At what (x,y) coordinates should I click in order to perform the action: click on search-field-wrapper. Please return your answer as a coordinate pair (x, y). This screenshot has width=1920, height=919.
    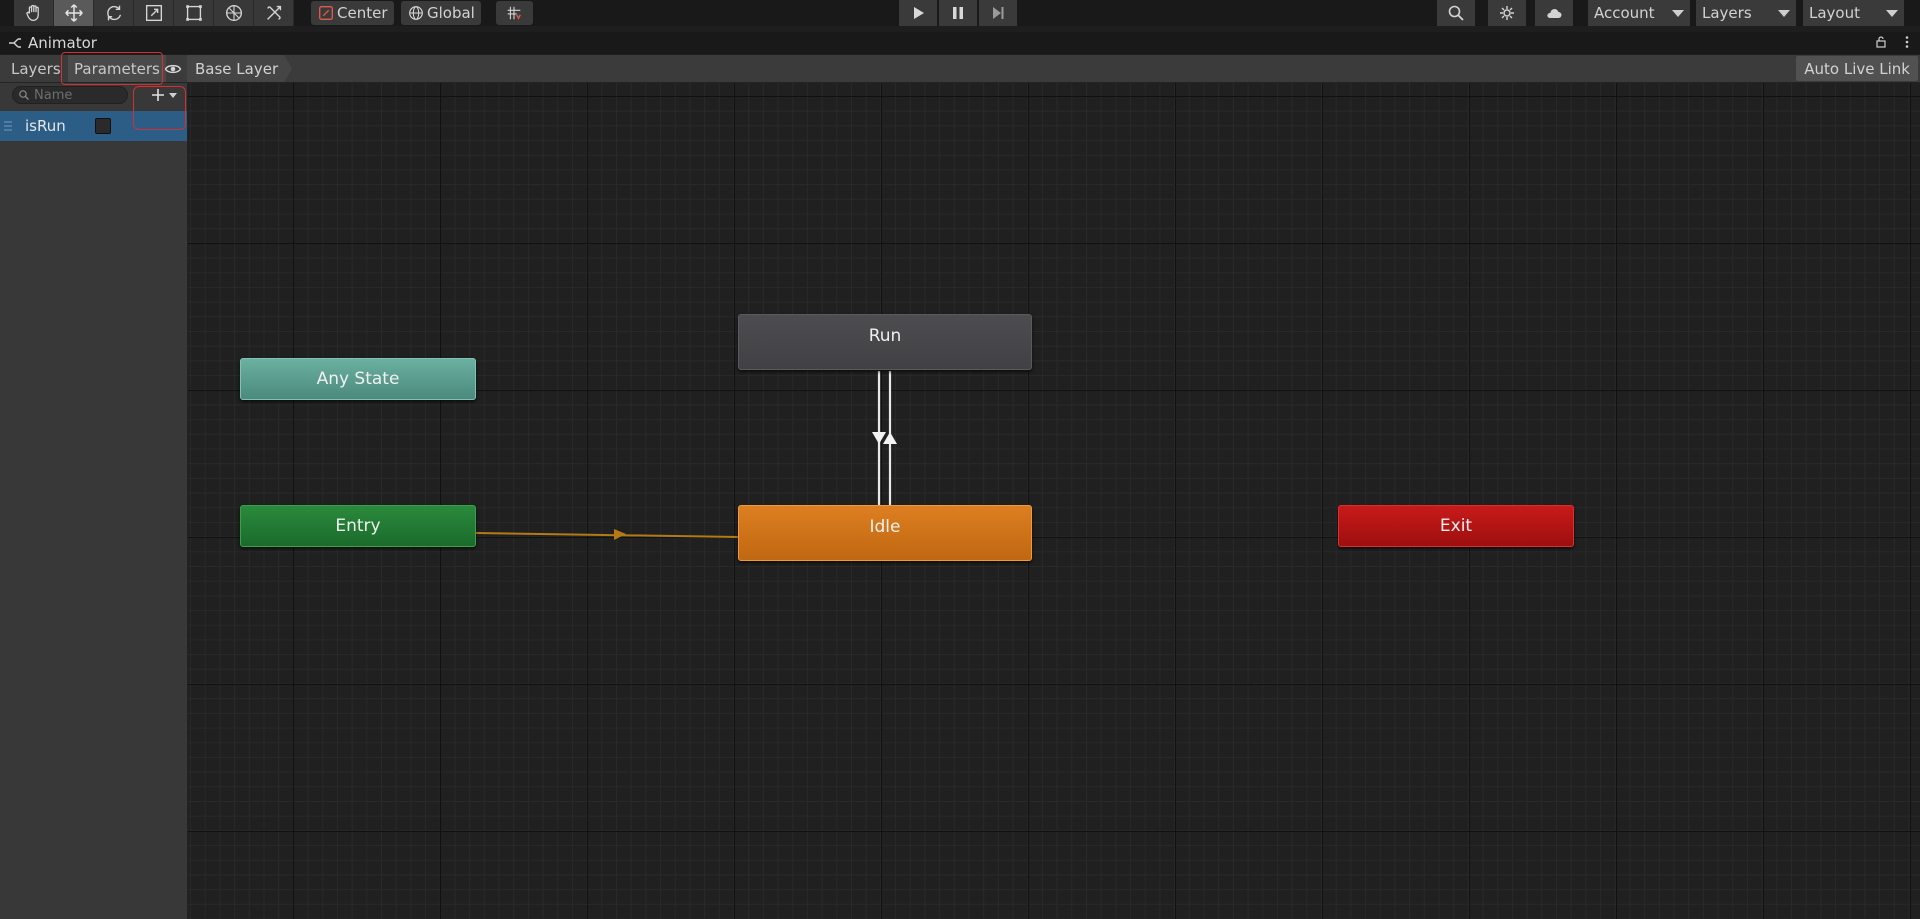
    Looking at the image, I should click on (70, 95).